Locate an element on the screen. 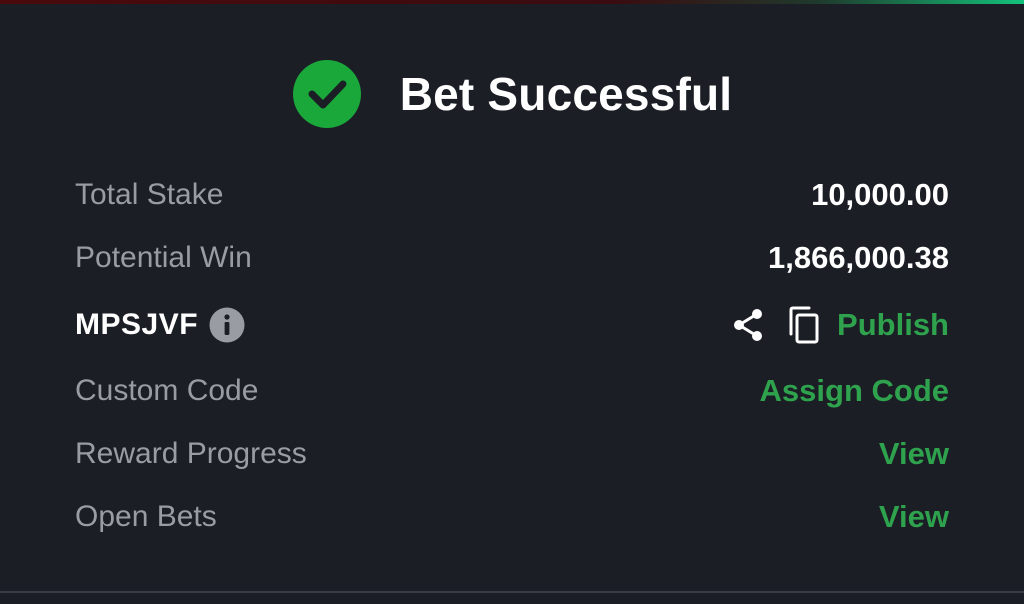 The width and height of the screenshot is (1024, 604). page-title: Bet Successful is located at coordinates (566, 94).